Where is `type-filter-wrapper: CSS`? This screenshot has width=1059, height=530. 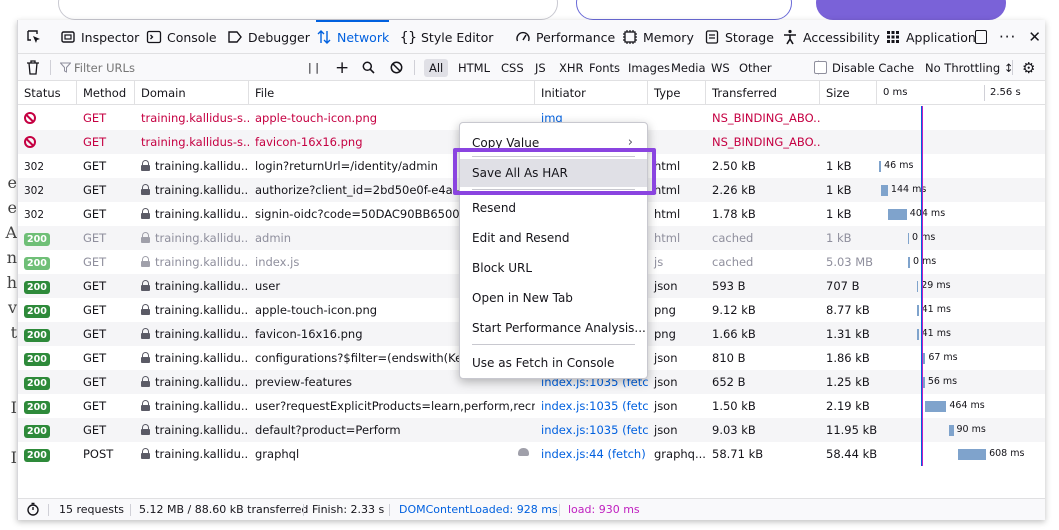
type-filter-wrapper: CSS is located at coordinates (512, 67).